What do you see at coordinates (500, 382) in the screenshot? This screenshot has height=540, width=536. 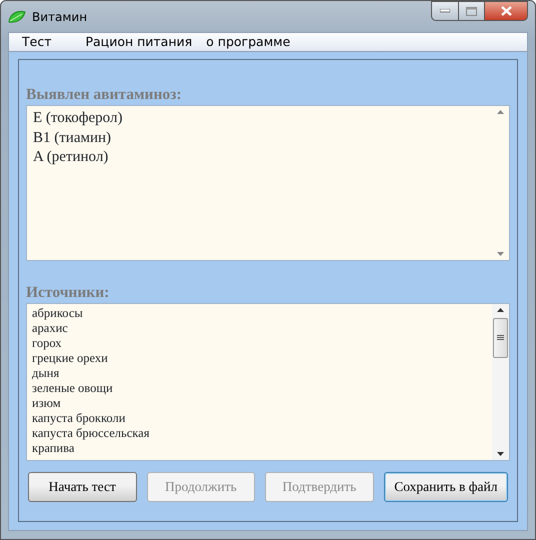 I see `scrollbar` at bounding box center [500, 382].